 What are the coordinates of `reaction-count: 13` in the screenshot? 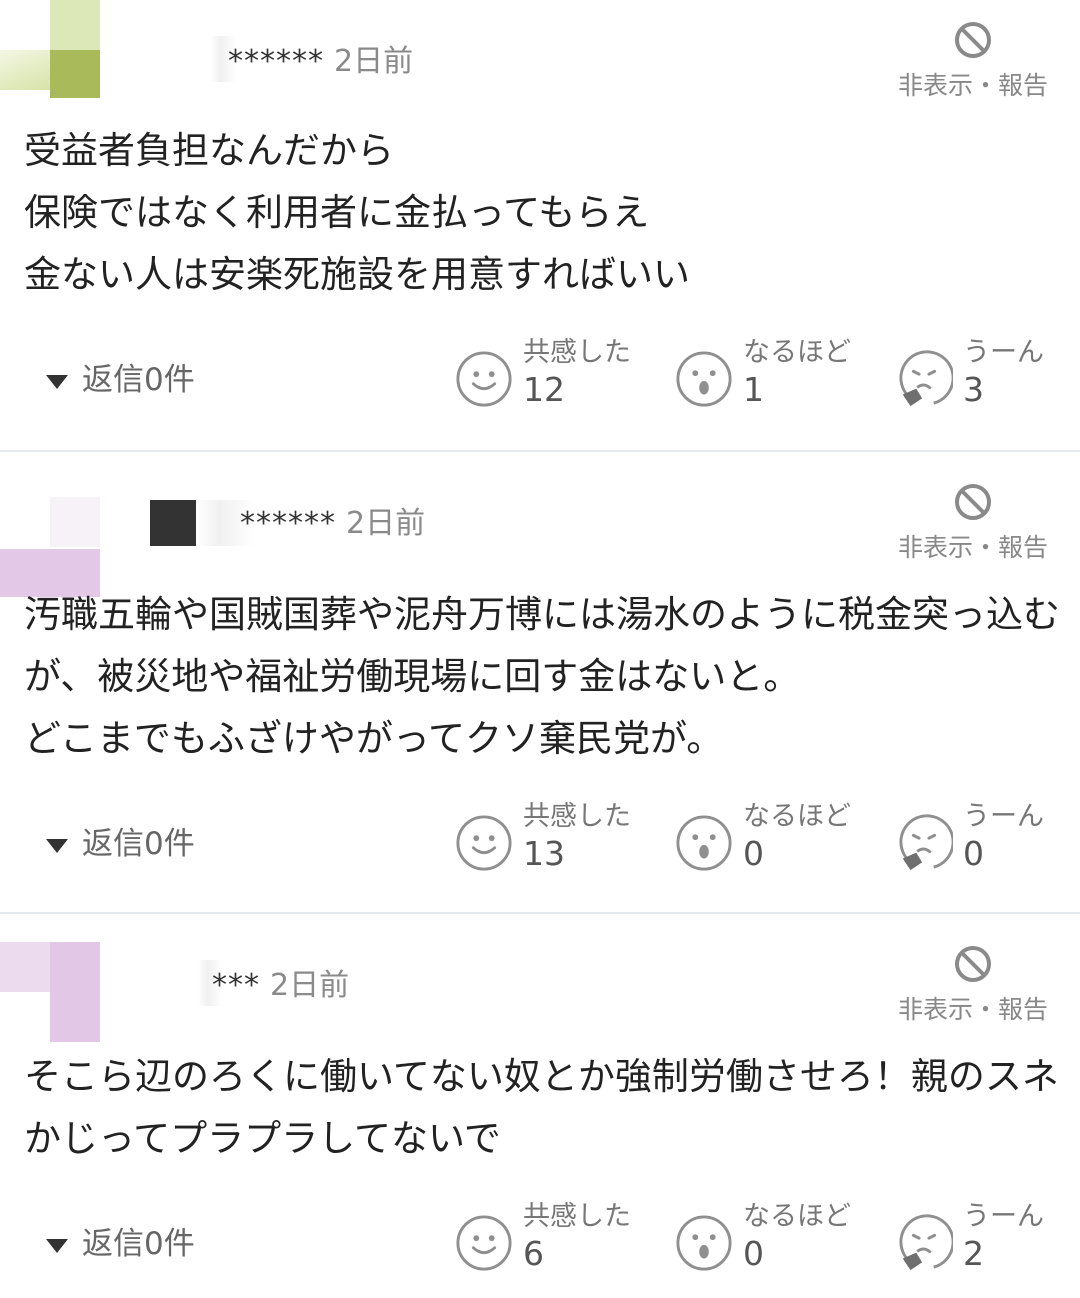 It's located at (544, 853).